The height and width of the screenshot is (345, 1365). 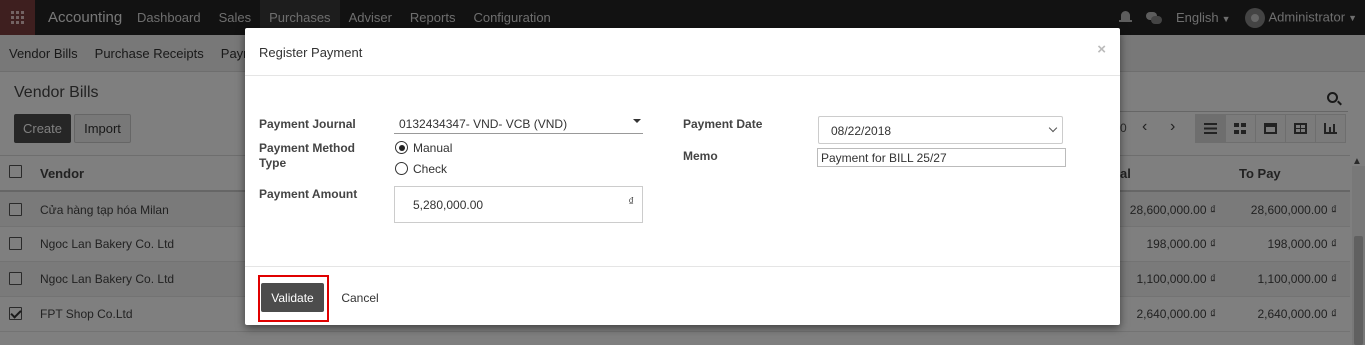 What do you see at coordinates (401, 147) in the screenshot?
I see `radio-manual` at bounding box center [401, 147].